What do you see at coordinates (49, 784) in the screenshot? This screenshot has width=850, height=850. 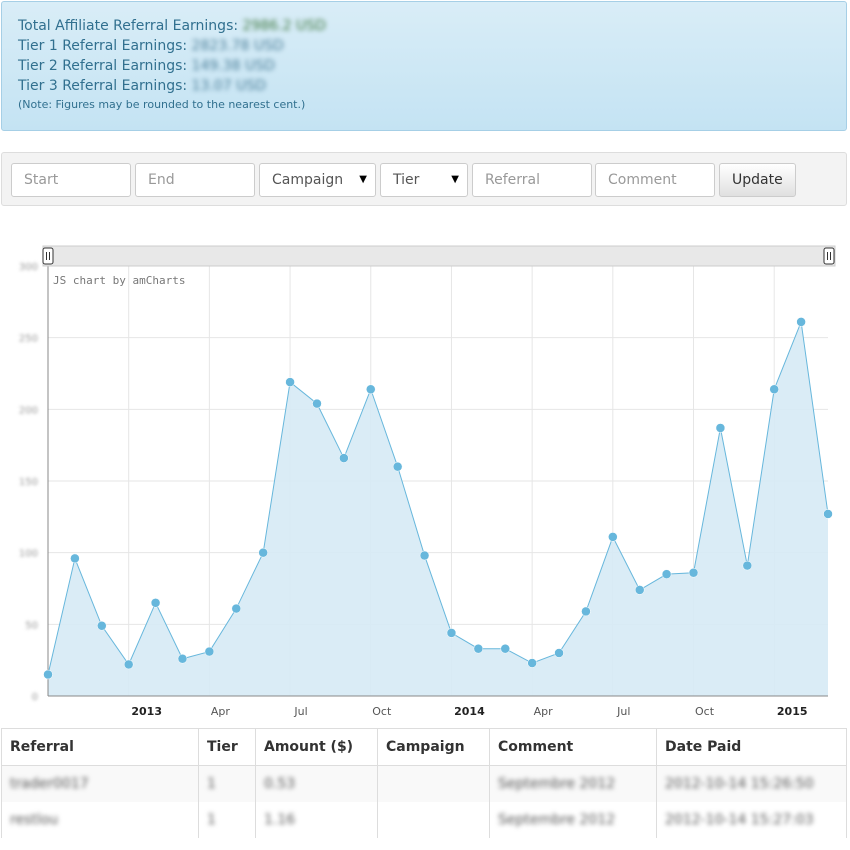 I see `cell-referral-text: trader0017` at bounding box center [49, 784].